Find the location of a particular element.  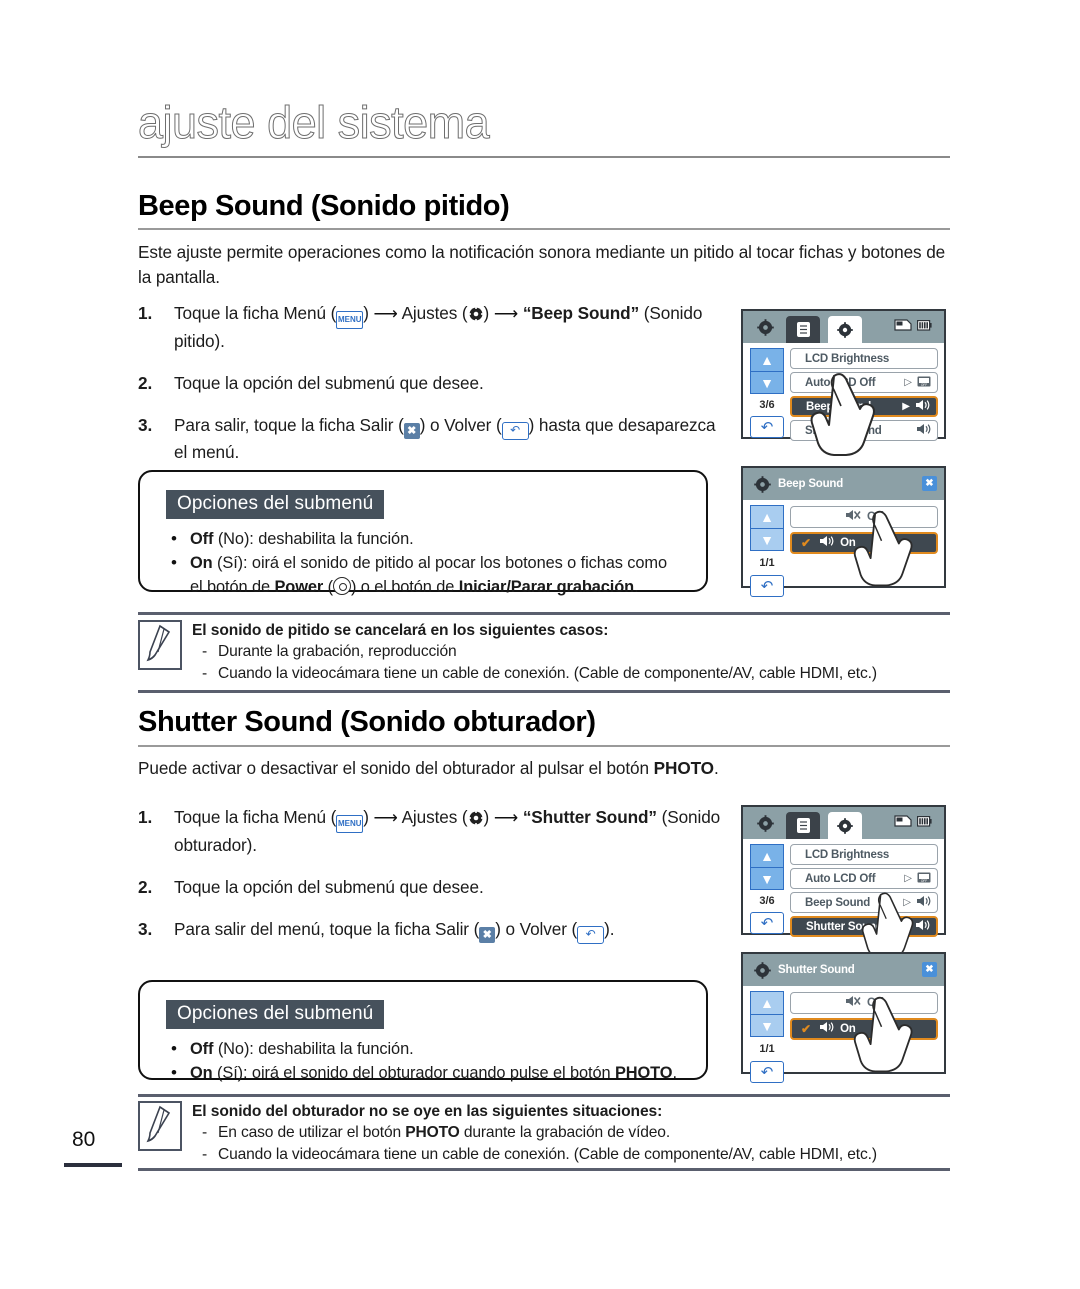

step-number: 1. is located at coordinates (145, 817).